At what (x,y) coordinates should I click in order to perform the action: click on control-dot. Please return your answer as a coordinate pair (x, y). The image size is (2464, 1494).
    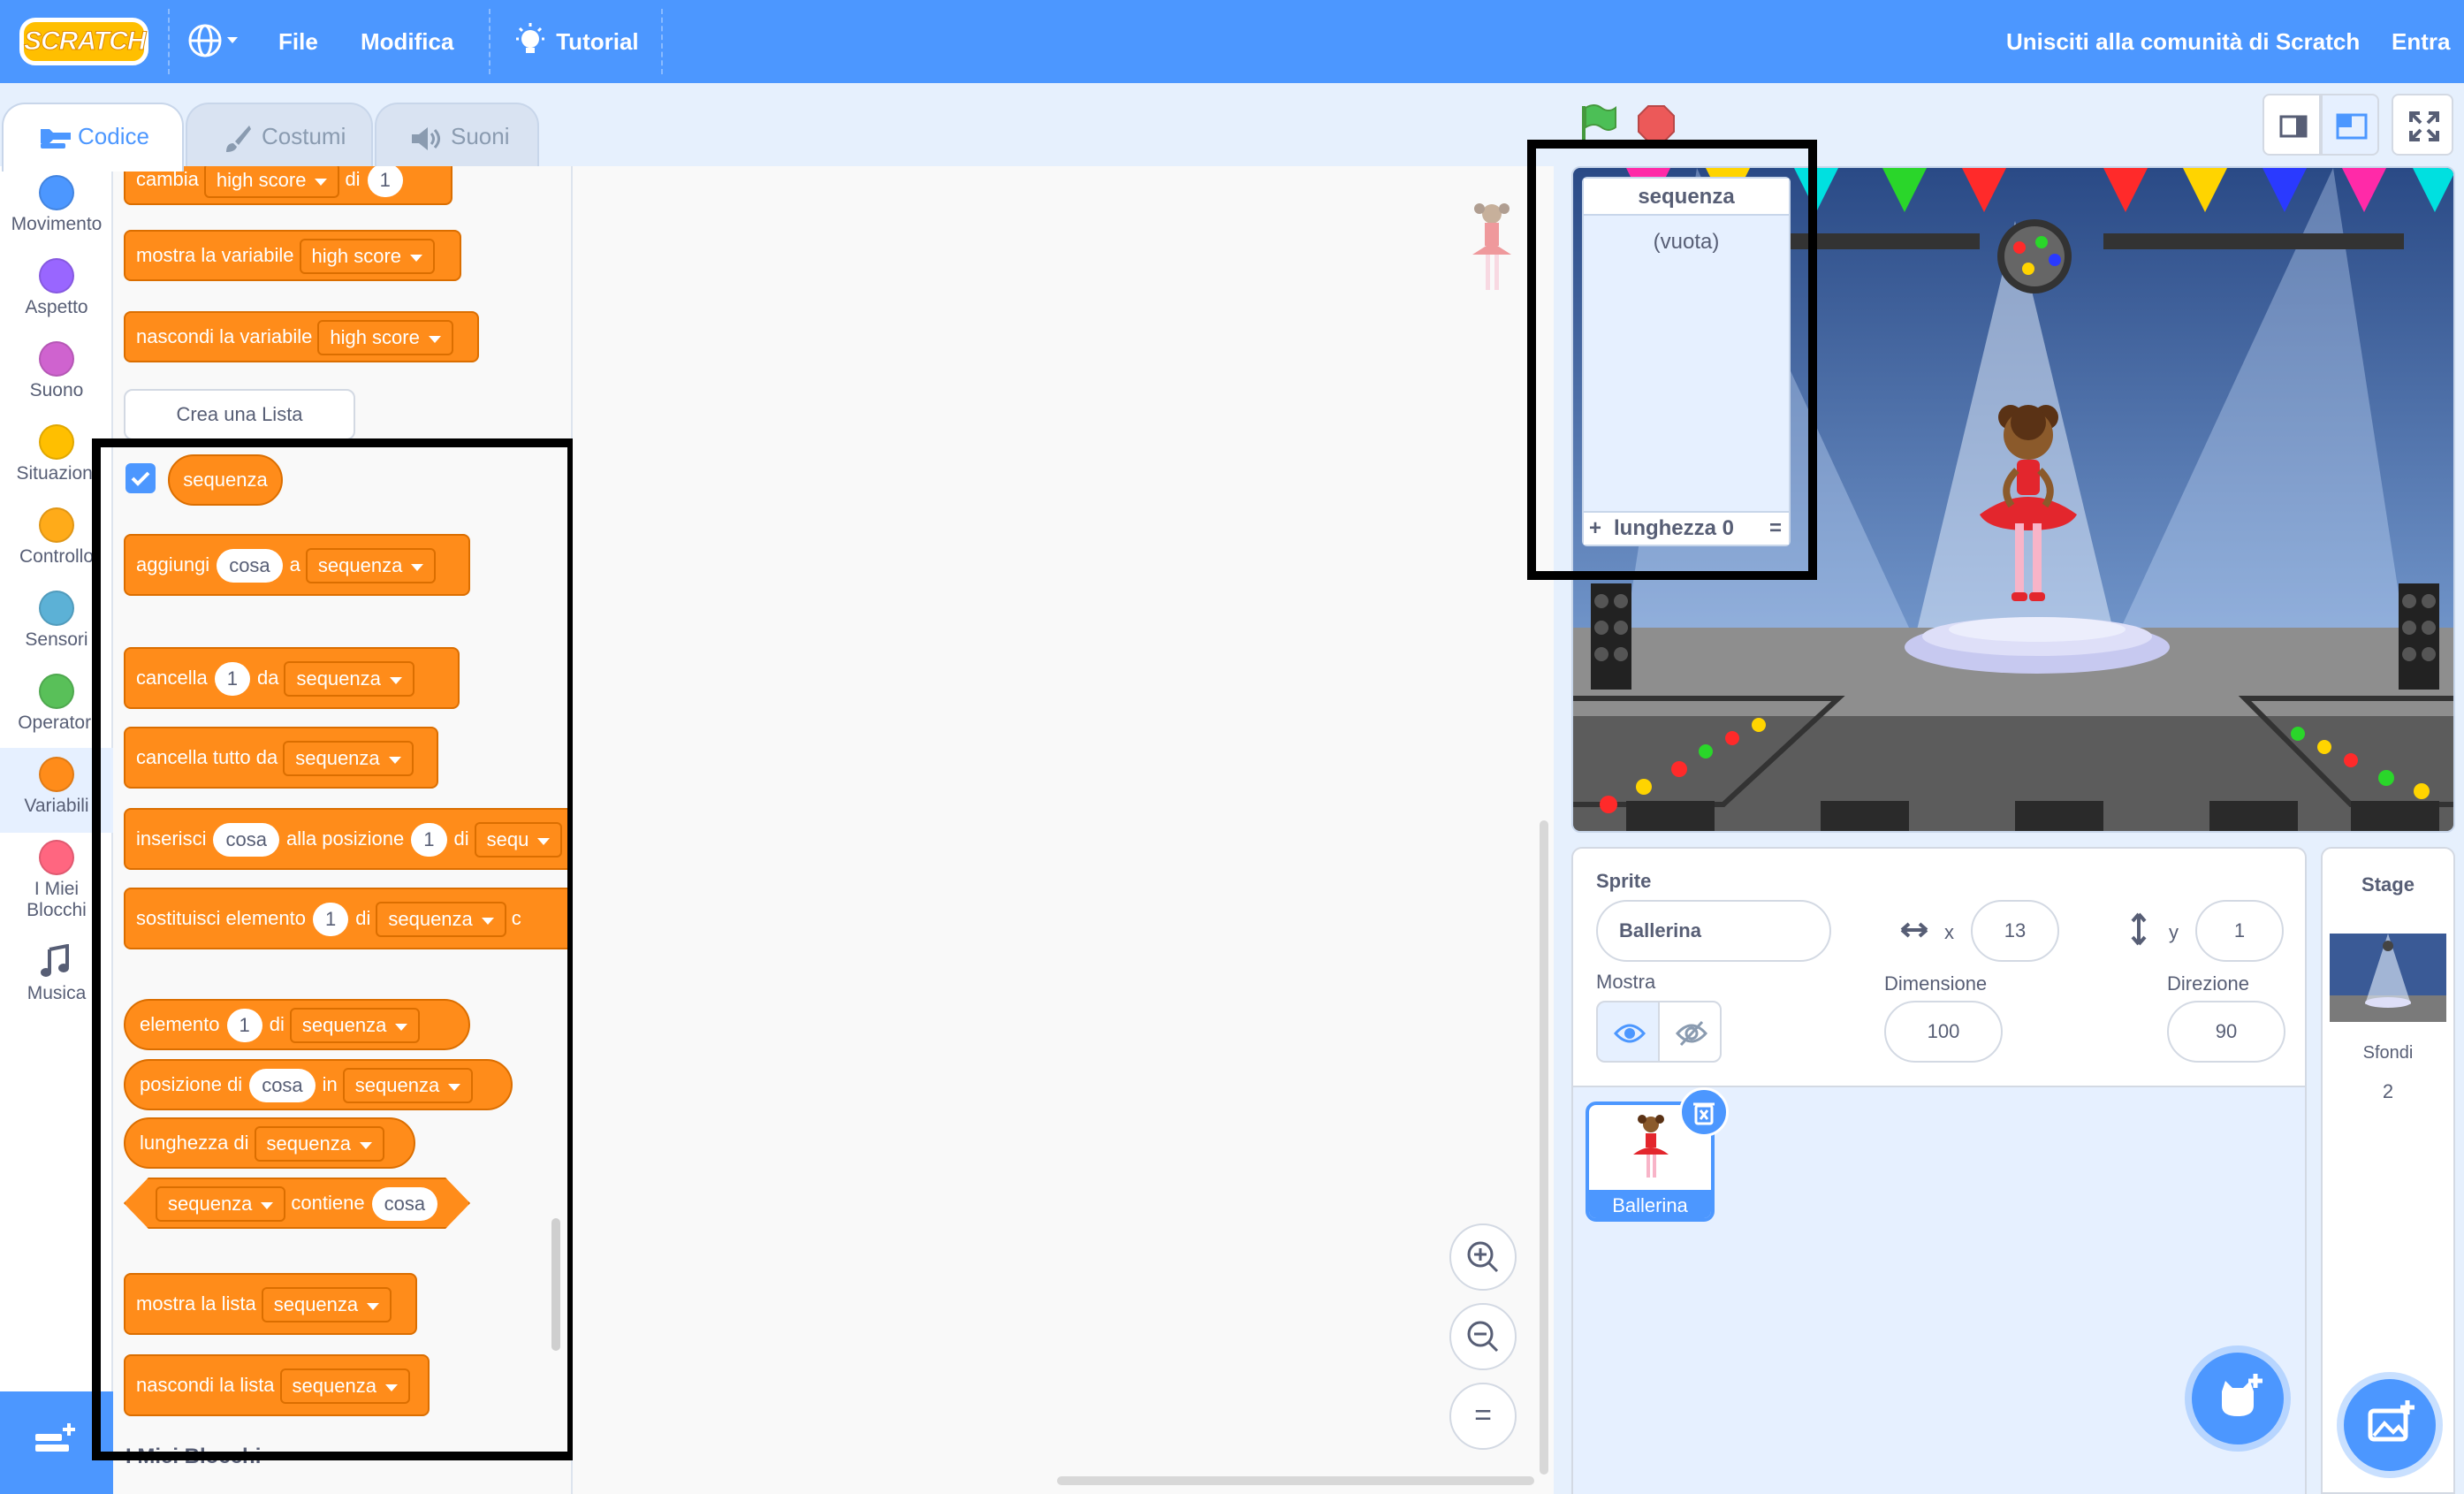
    Looking at the image, I should click on (57, 525).